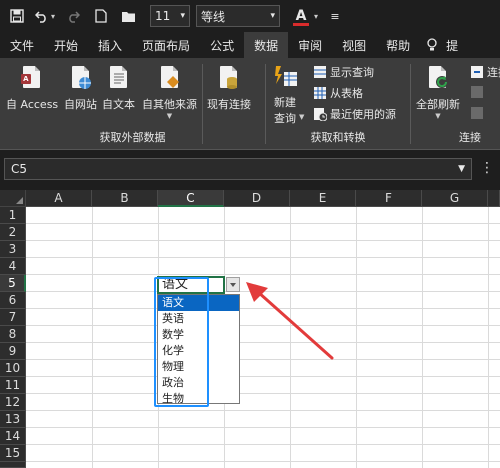 This screenshot has width=500, height=468. What do you see at coordinates (13, 249) in the screenshot?
I see `row-header-3: 3` at bounding box center [13, 249].